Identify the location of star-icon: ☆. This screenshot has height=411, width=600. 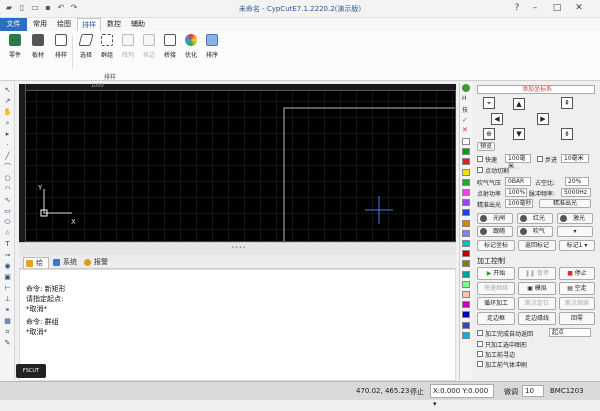
(7, 233).